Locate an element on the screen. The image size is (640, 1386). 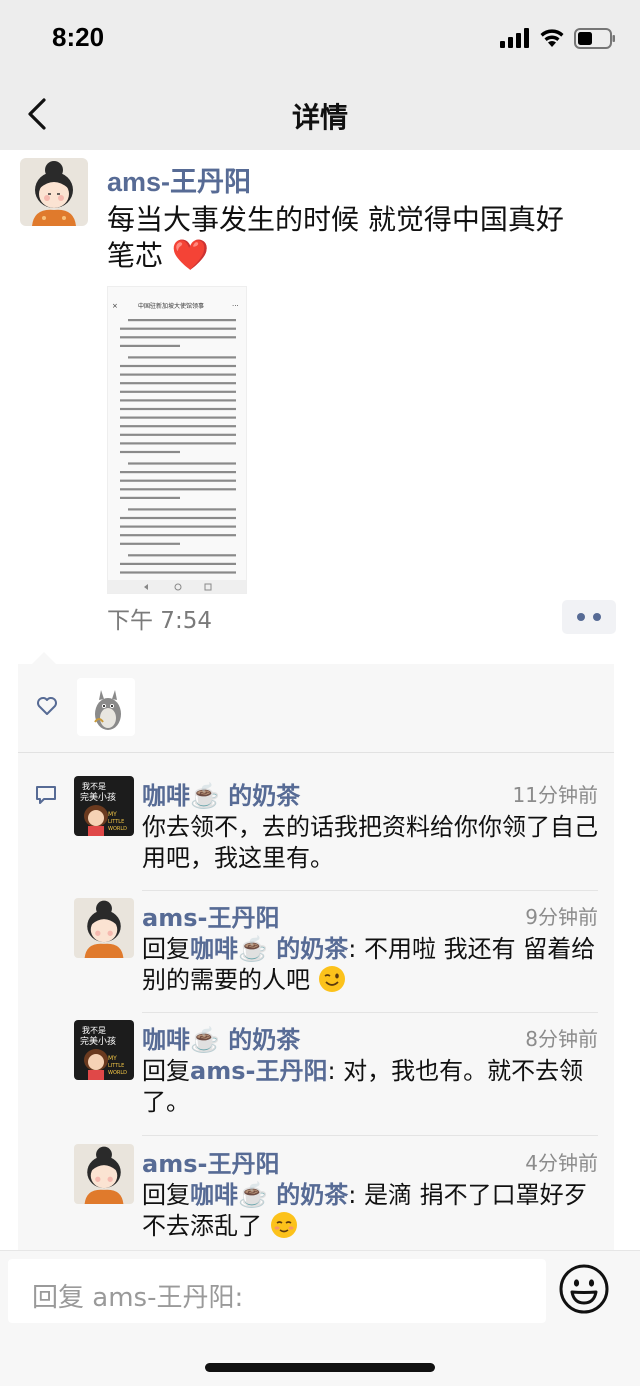
comment-item: ams-王丹阳 4分钟前 回复咖啡☕️ 的奶茶: 是滴 捐不了口罩好歹不去添乱了 is located at coordinates (336, 1196).